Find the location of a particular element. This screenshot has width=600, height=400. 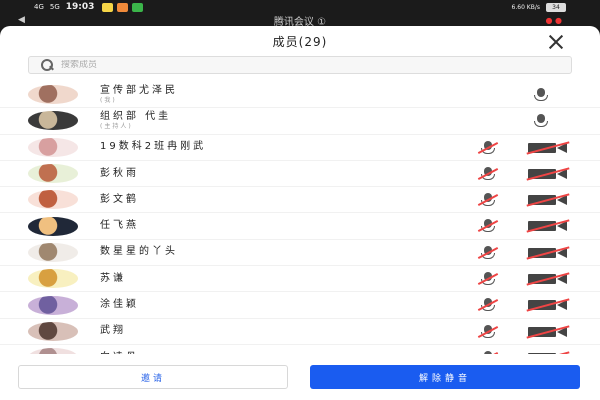

member-name-wrap: 武翔 is located at coordinates (113, 331).